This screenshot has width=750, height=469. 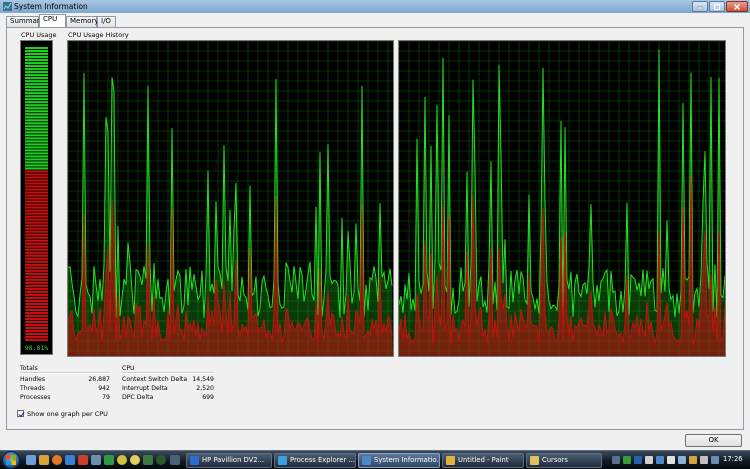 What do you see at coordinates (638, 460) in the screenshot?
I see `bluetooth-icon` at bounding box center [638, 460].